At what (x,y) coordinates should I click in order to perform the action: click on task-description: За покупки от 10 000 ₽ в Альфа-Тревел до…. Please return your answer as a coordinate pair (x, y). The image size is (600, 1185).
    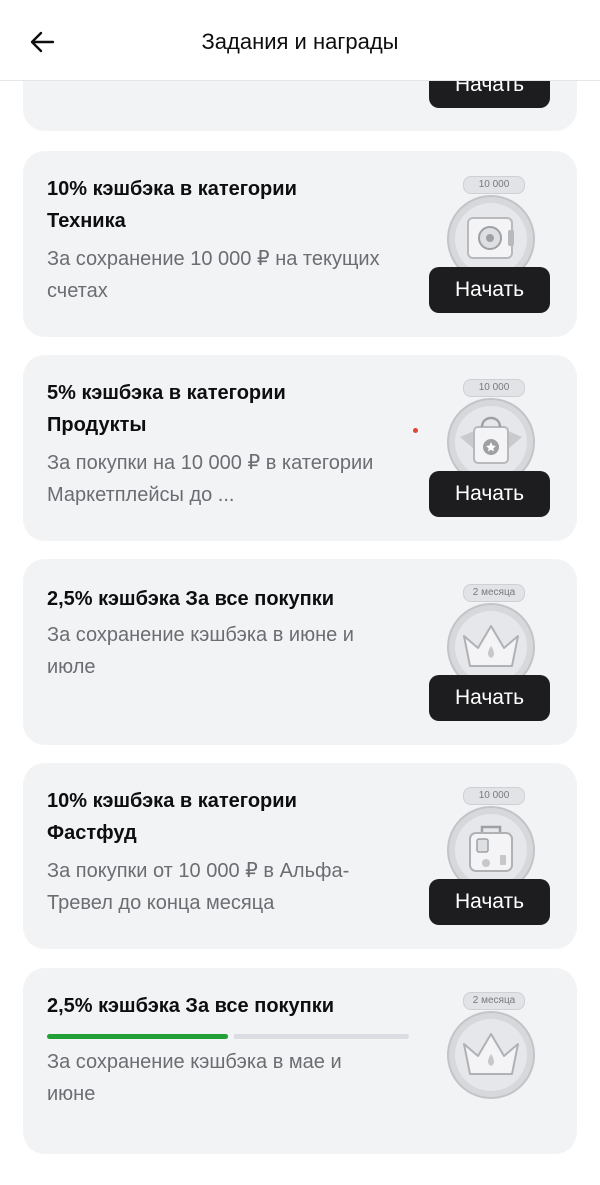
    Looking at the image, I should click on (198, 887).